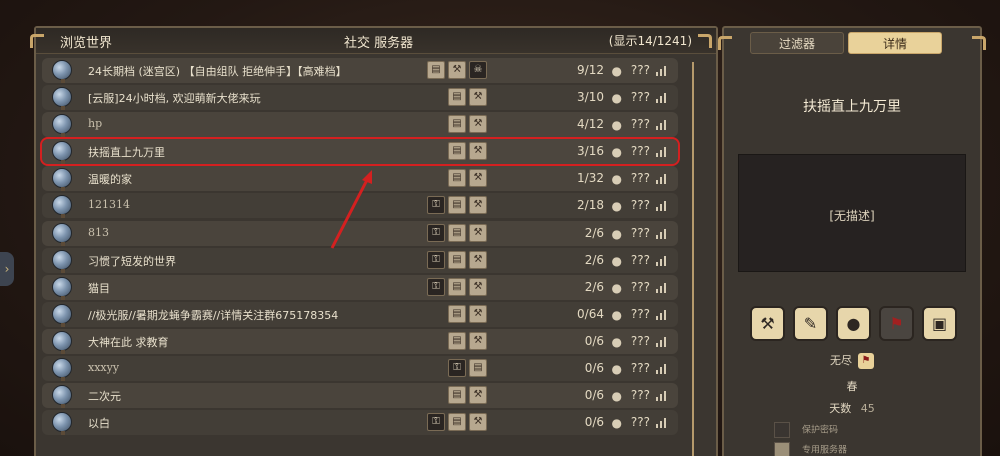  Describe the element at coordinates (128, 342) in the screenshot. I see `server-name: 大神在此 求教育` at that location.